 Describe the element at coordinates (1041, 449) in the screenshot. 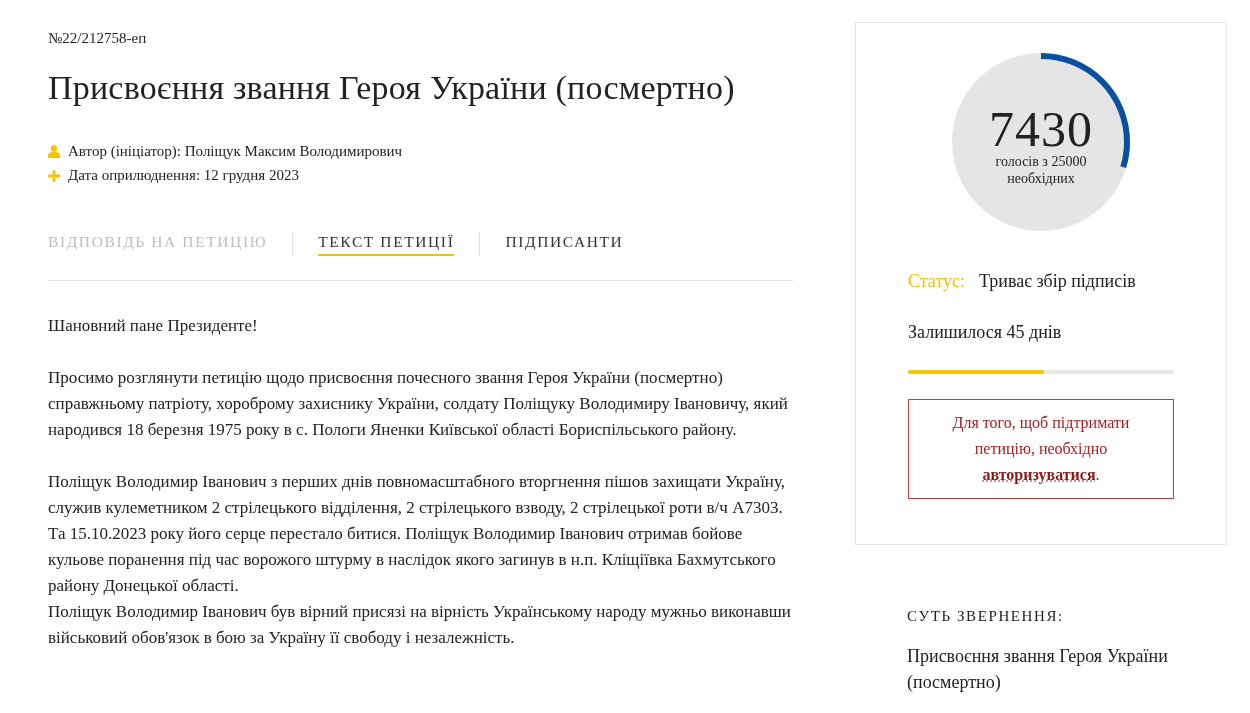

I see `login-notice: Для того, щоб підтримати петицію, необхідно авторизуватися.` at that location.